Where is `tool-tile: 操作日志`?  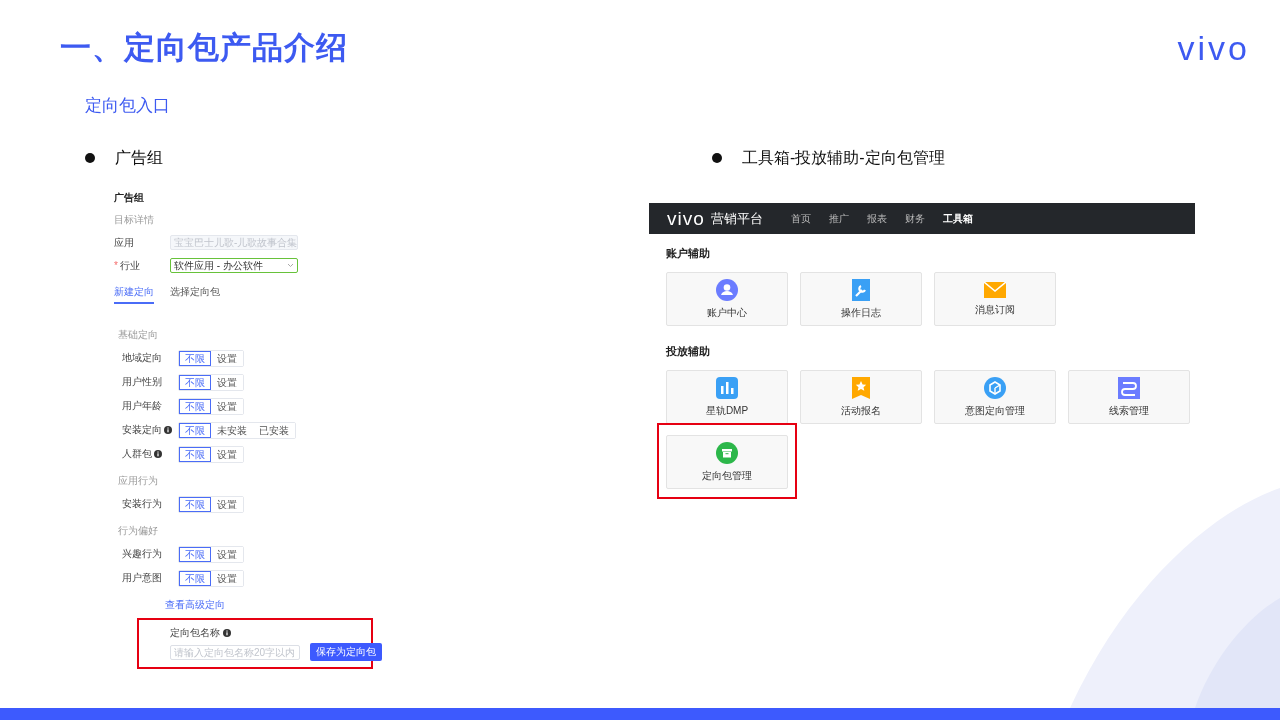
tool-tile: 操作日志 is located at coordinates (861, 299).